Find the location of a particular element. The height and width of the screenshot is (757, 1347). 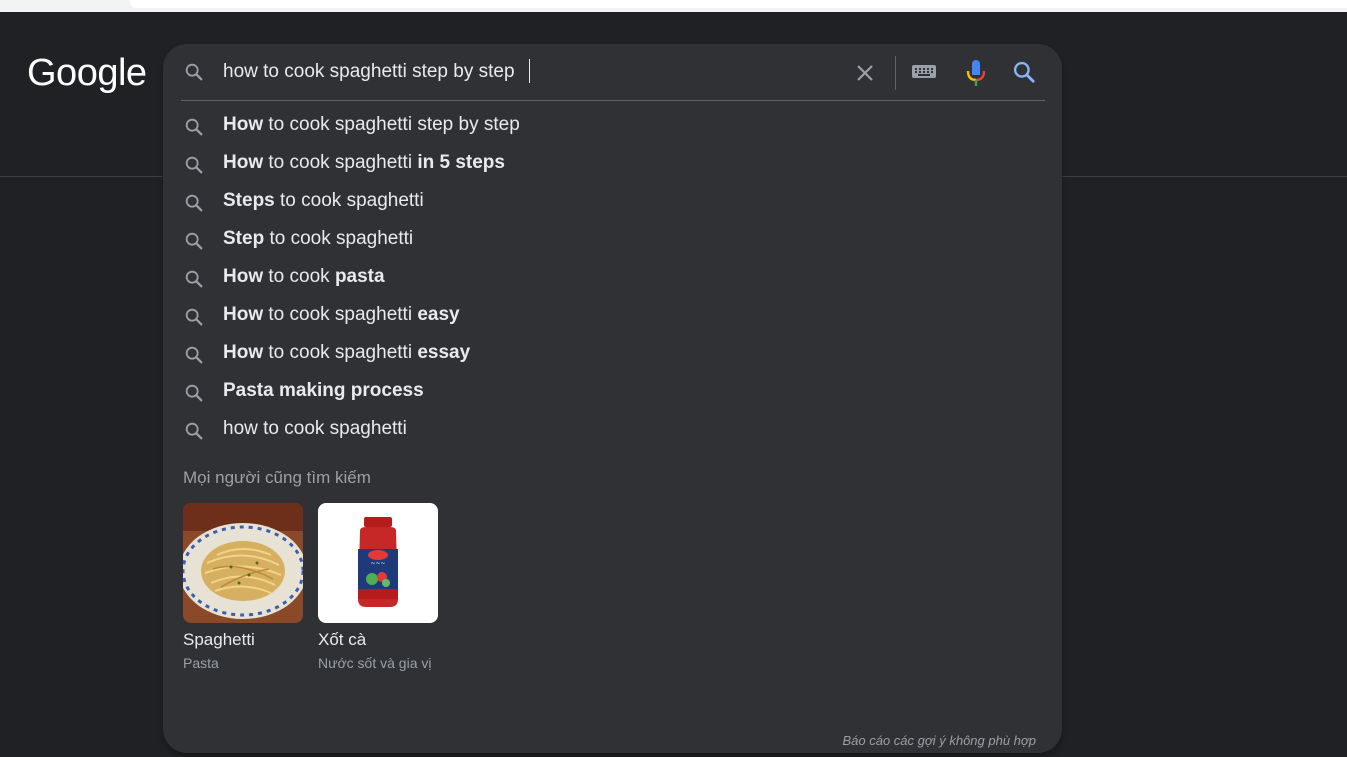

input-divider is located at coordinates (613, 100).